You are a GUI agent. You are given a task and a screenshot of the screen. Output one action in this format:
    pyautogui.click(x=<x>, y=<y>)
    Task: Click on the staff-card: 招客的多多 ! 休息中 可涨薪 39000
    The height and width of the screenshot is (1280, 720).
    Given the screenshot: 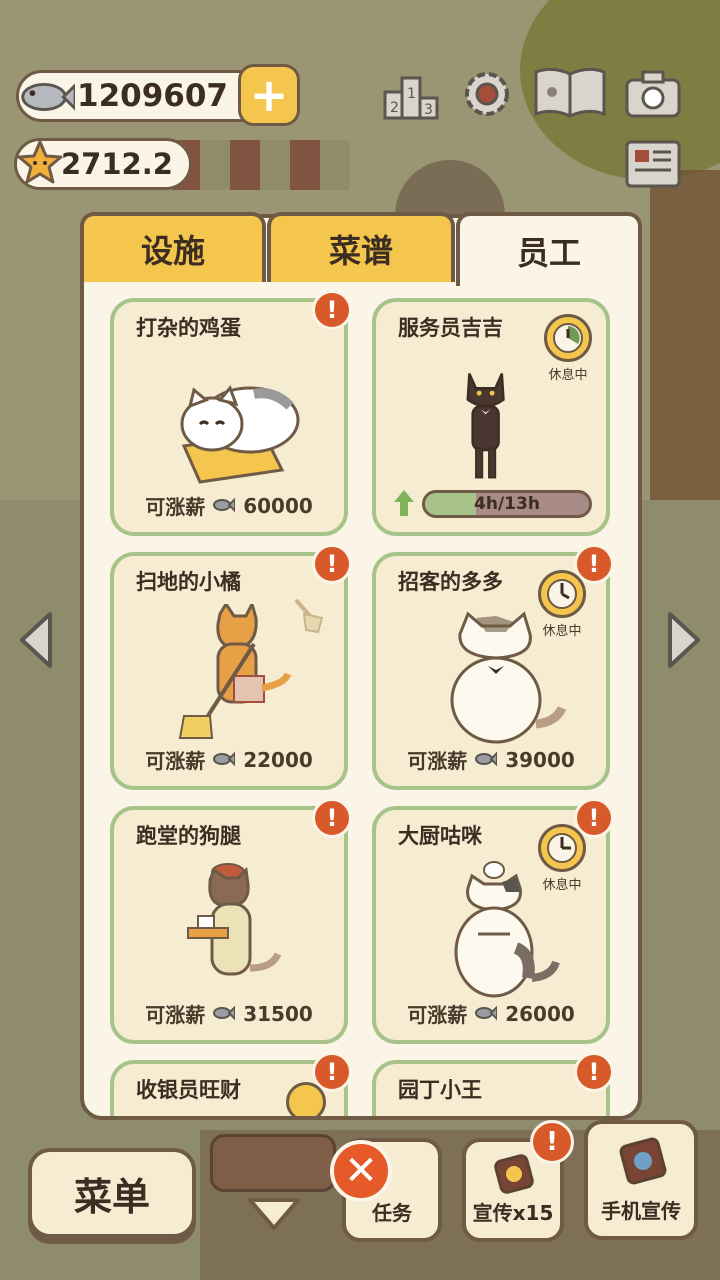 What is the action you would take?
    pyautogui.click(x=493, y=667)
    